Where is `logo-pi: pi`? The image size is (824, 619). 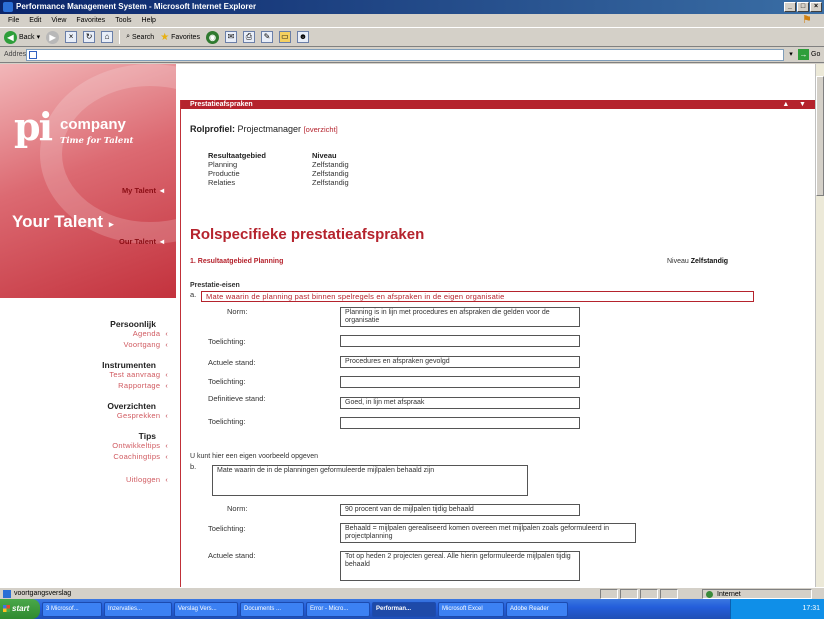 logo-pi: pi is located at coordinates (33, 126).